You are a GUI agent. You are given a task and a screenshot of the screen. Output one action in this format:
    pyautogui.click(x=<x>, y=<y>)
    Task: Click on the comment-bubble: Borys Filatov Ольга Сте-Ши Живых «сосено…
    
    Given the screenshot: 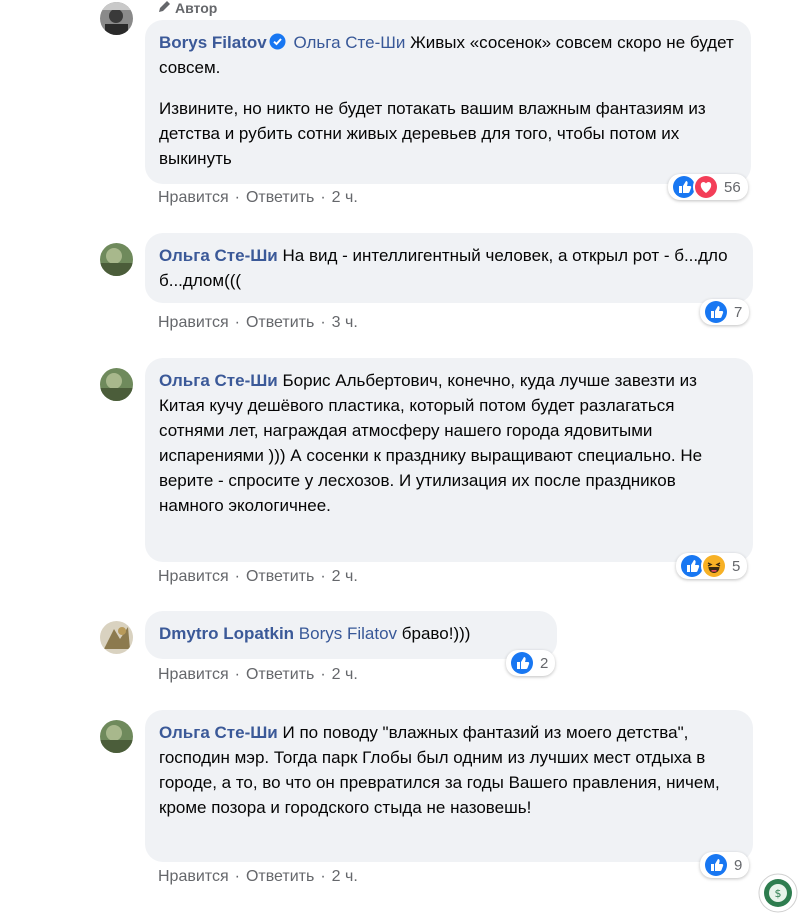 What is the action you would take?
    pyautogui.click(x=448, y=102)
    